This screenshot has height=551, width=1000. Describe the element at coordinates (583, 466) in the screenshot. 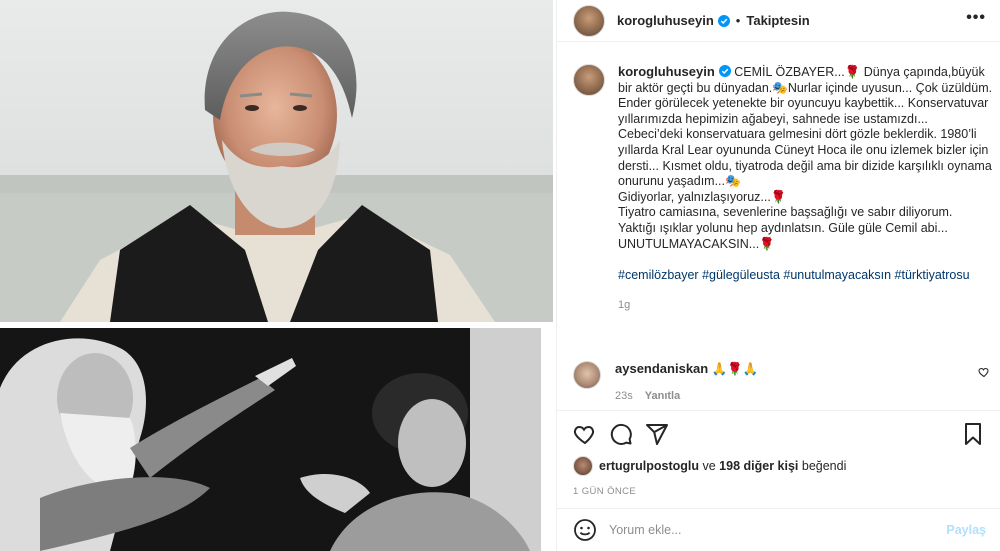

I see `liker-avatar` at that location.